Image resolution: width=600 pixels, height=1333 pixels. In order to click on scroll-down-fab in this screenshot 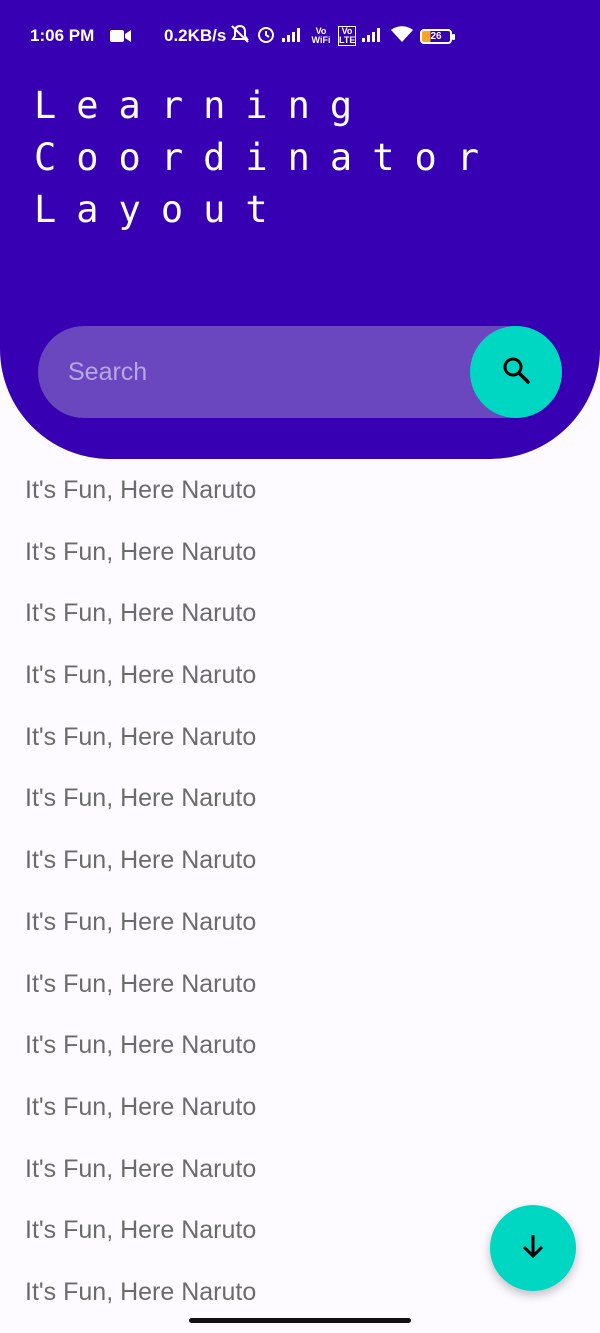, I will do `click(533, 1248)`.